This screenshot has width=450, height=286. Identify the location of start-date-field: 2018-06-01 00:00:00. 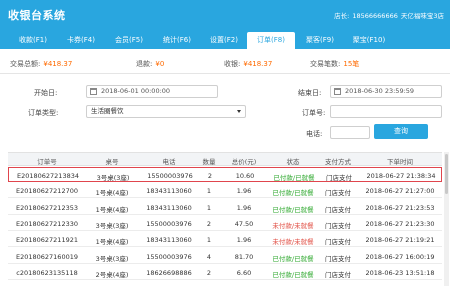
(152, 91).